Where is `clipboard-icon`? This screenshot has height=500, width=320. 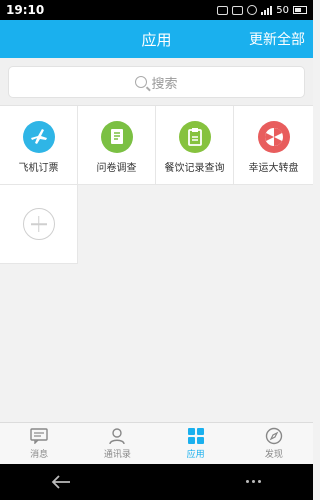 clipboard-icon is located at coordinates (194, 137).